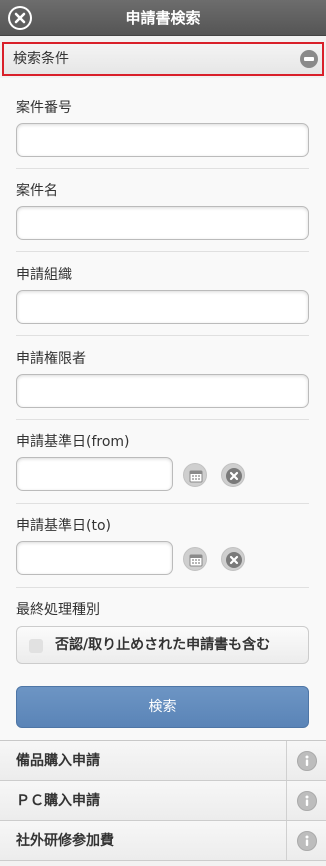 This screenshot has width=326, height=866. I want to click on list-item: ＰＣ購入申請, so click(163, 801).